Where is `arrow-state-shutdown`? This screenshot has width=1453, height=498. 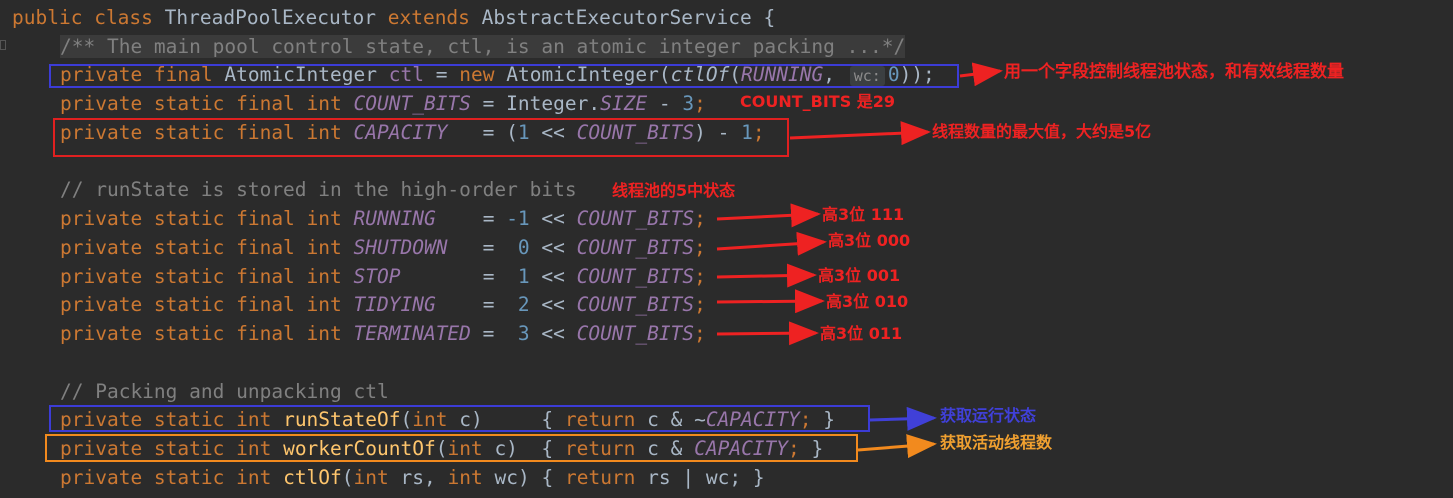
arrow-state-shutdown is located at coordinates (771, 243).